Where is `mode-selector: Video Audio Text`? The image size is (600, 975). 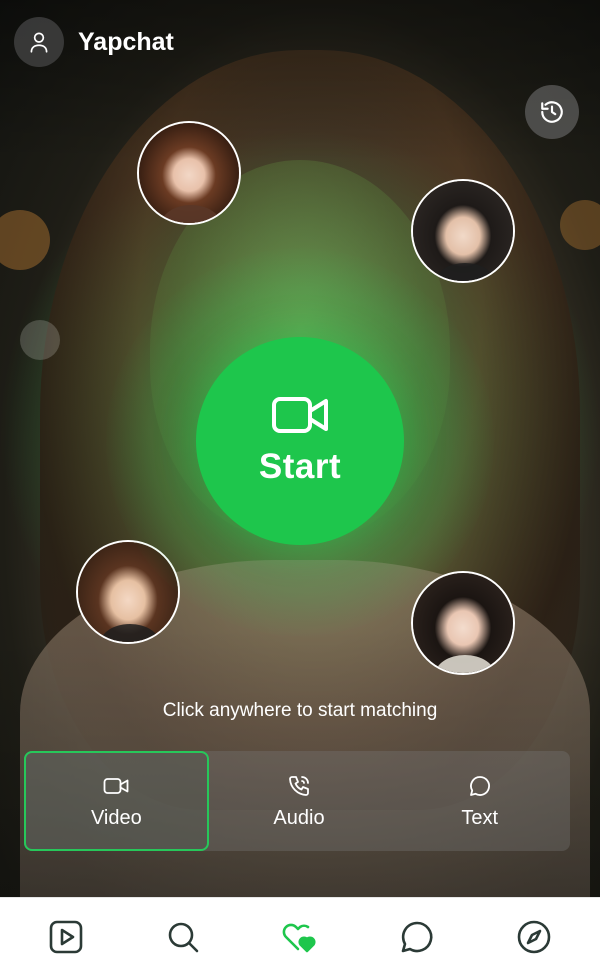 mode-selector: Video Audio Text is located at coordinates (297, 801).